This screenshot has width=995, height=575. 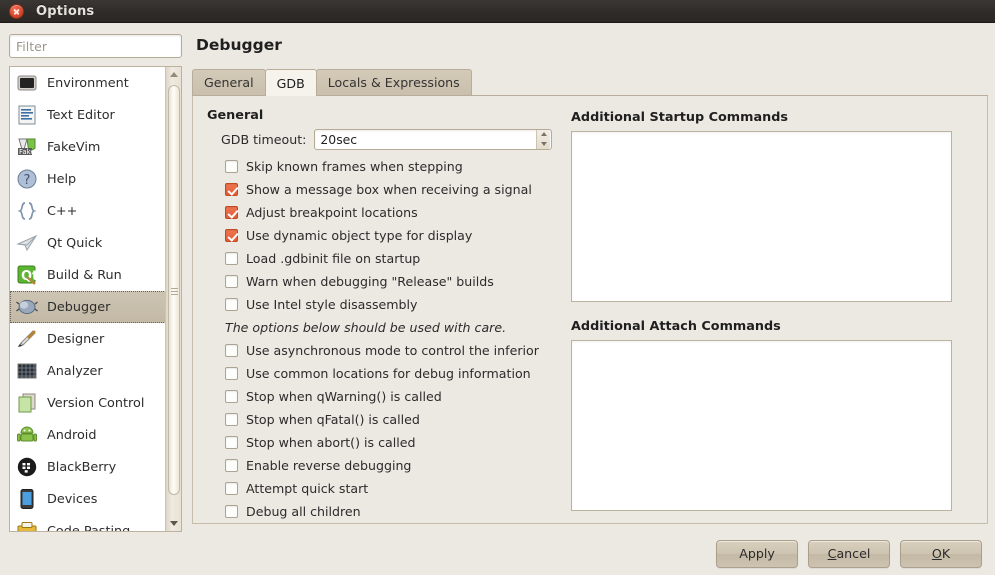 I want to click on spinner-up-icon, so click(x=543, y=135).